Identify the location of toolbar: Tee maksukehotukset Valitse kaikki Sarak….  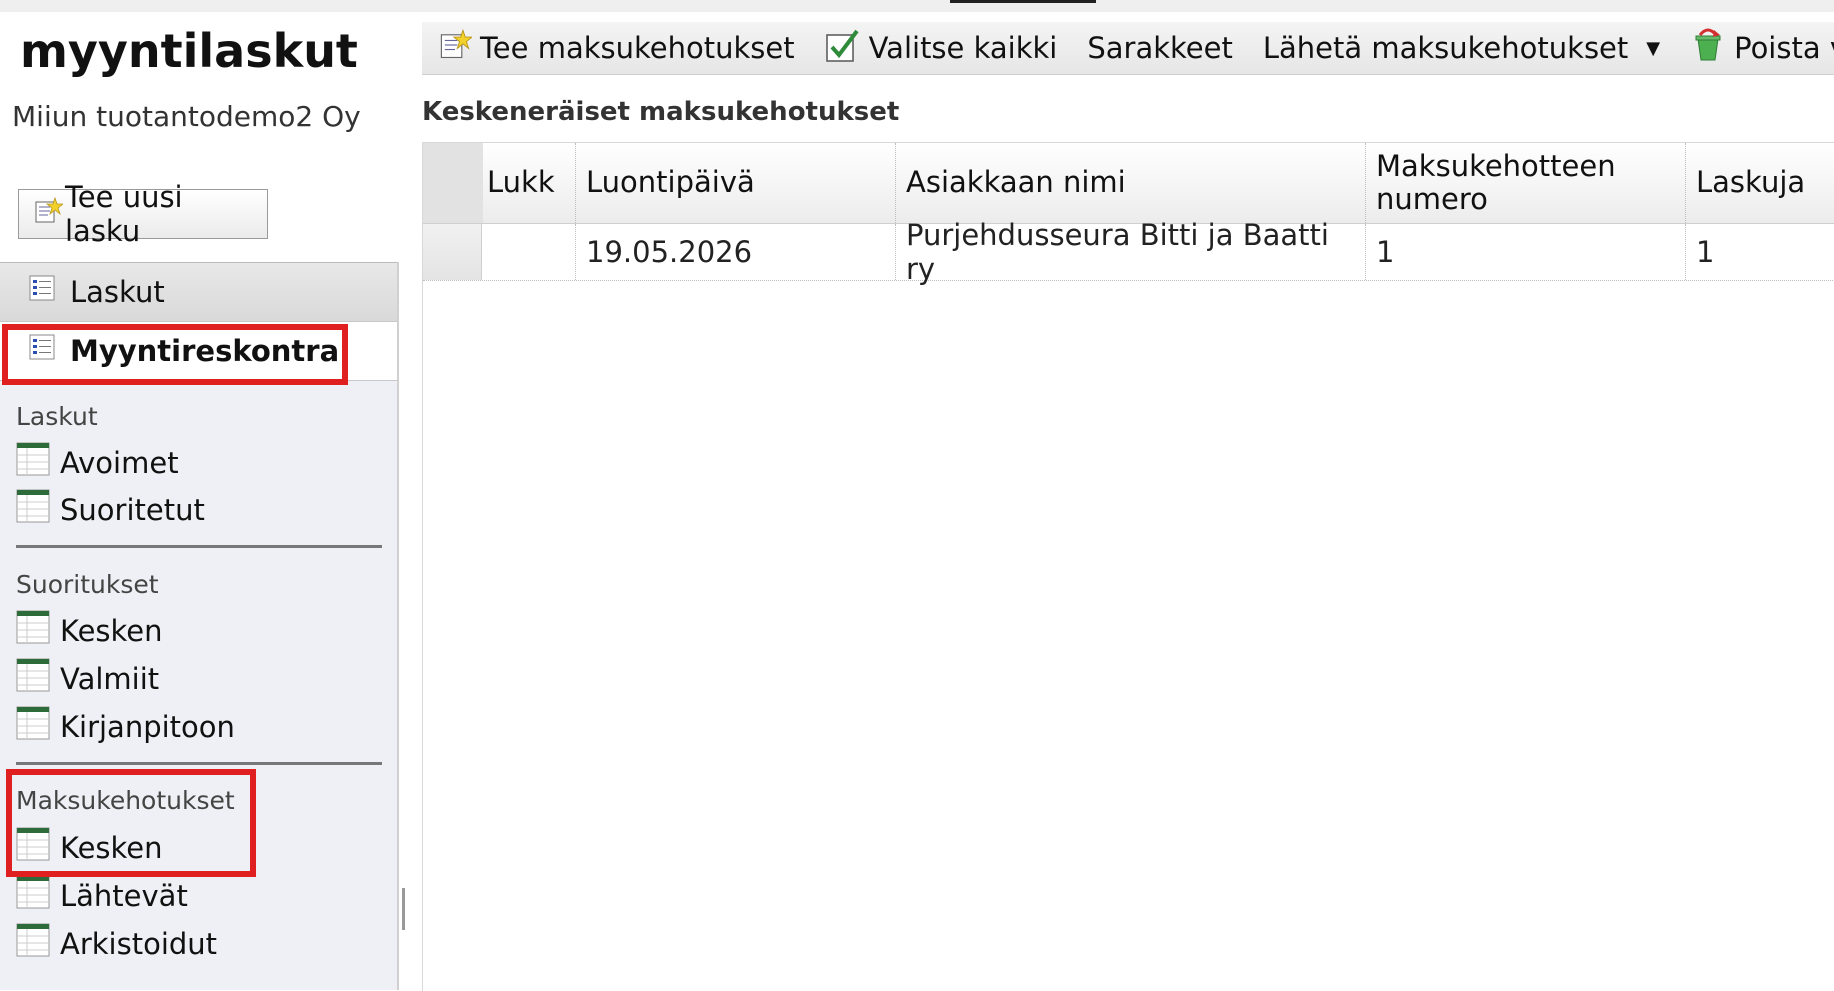
(1128, 48).